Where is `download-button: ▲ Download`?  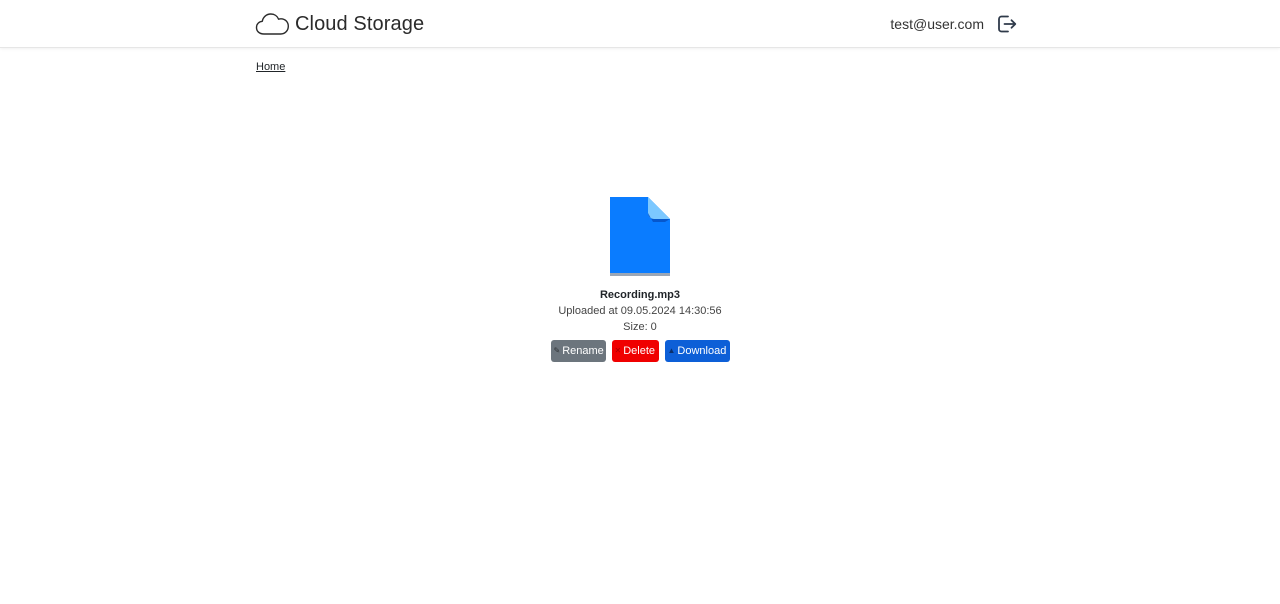 download-button: ▲ Download is located at coordinates (697, 351).